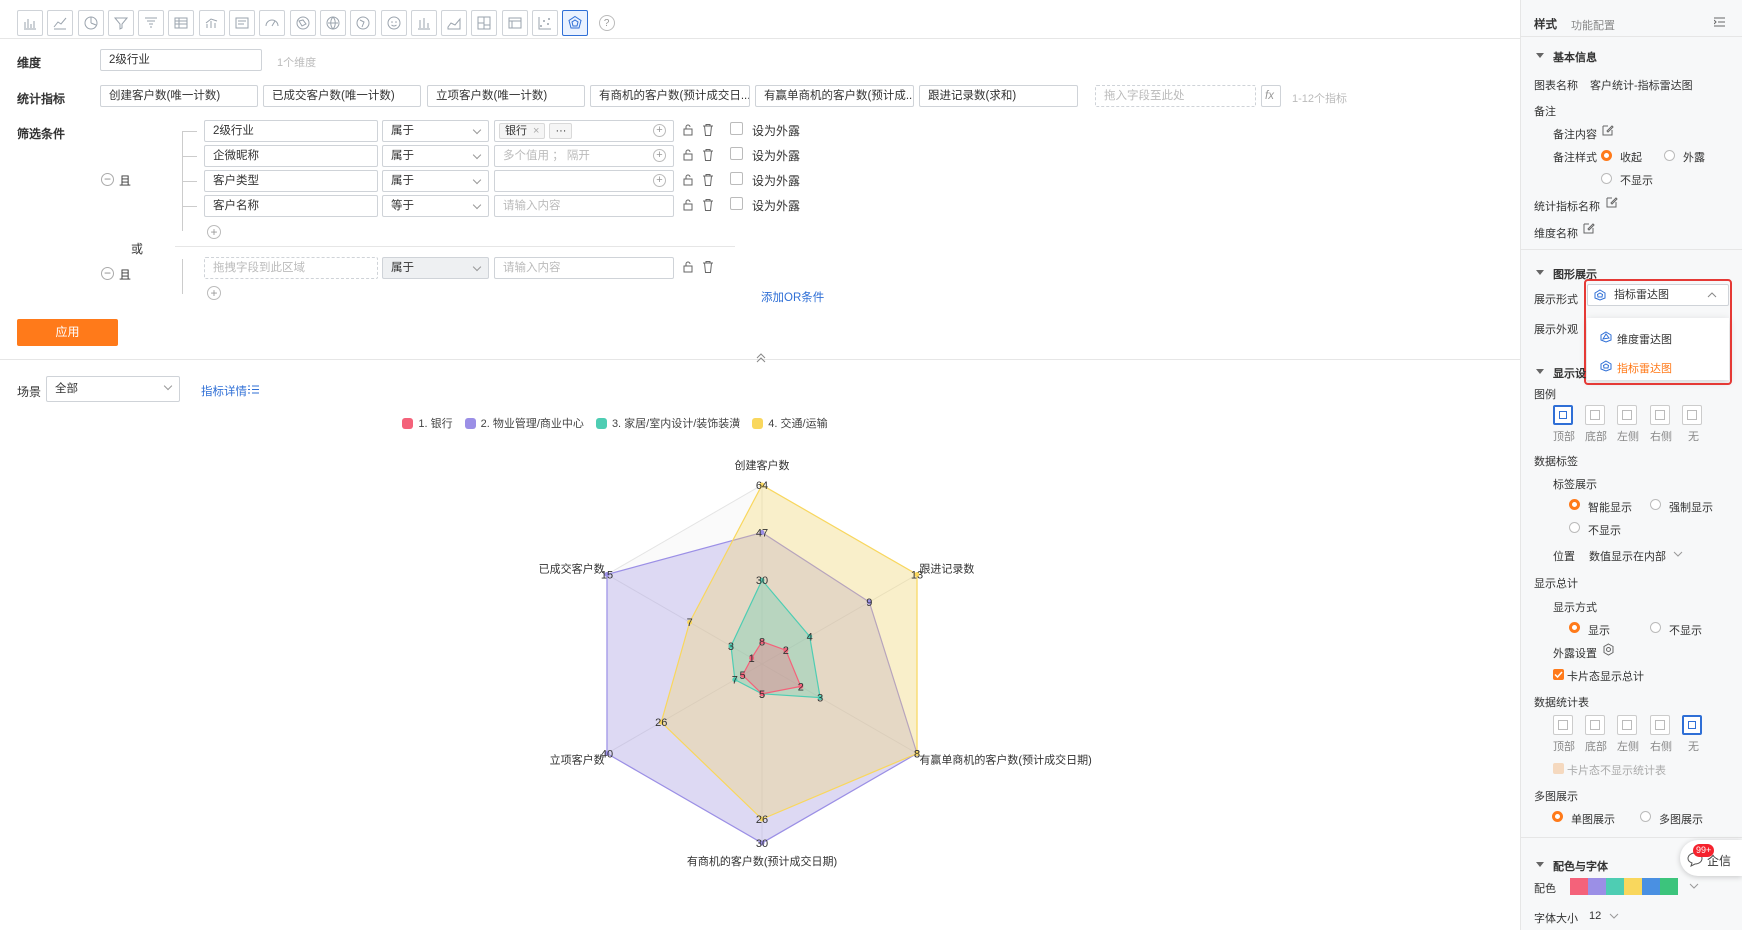 This screenshot has height=930, width=1742. Describe the element at coordinates (1595, 916) in the screenshot. I see `font-size-select: 12` at that location.